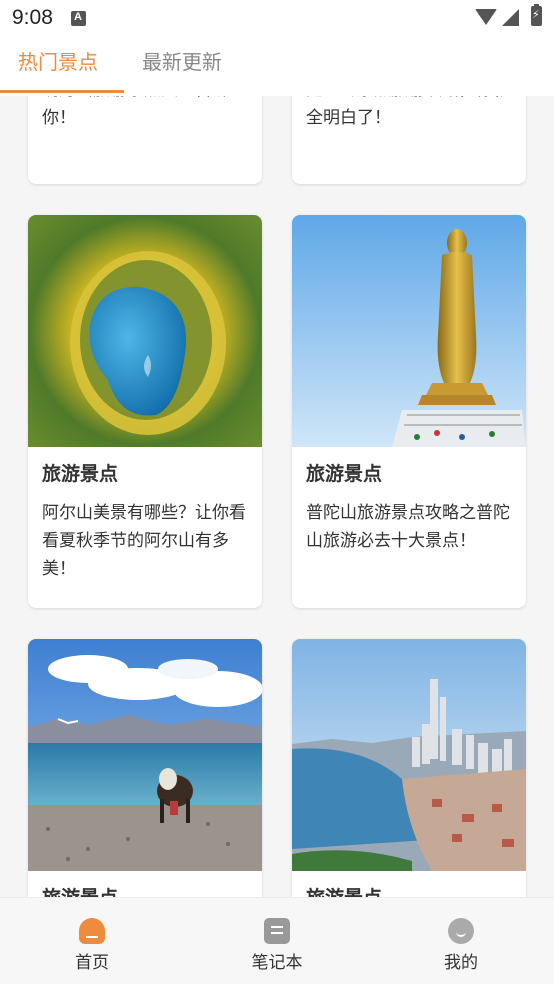  What do you see at coordinates (409, 140) in the screenshot?
I see `attraction-card: 完篁岭景点旅游攻略，你就全明白了！` at bounding box center [409, 140].